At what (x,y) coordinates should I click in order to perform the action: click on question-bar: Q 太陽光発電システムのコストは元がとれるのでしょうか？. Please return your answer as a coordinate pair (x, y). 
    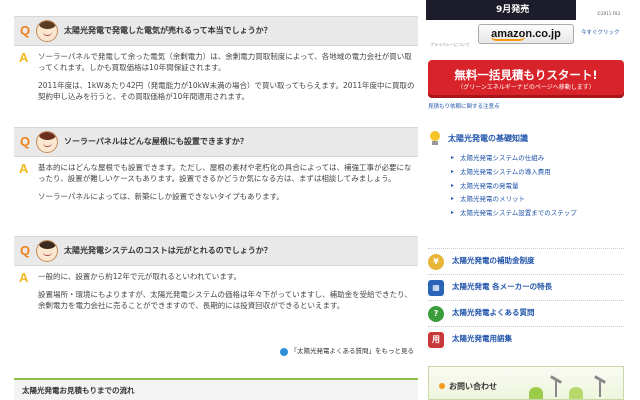
    Looking at the image, I should click on (216, 251).